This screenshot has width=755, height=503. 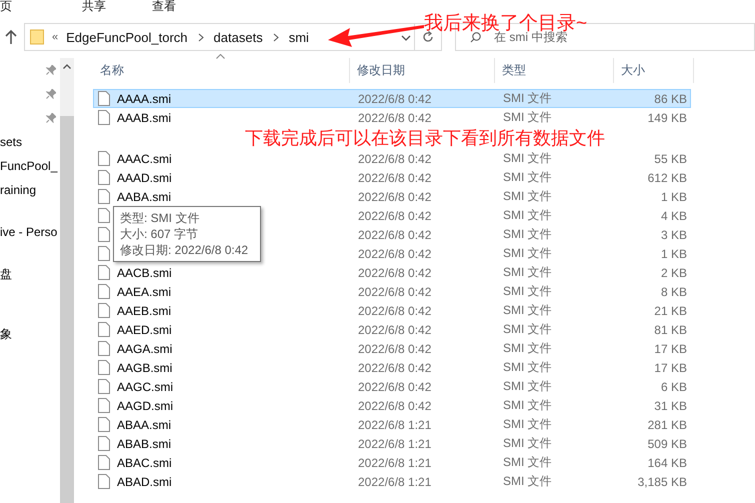 I want to click on file-size: 8 KB, so click(x=674, y=291).